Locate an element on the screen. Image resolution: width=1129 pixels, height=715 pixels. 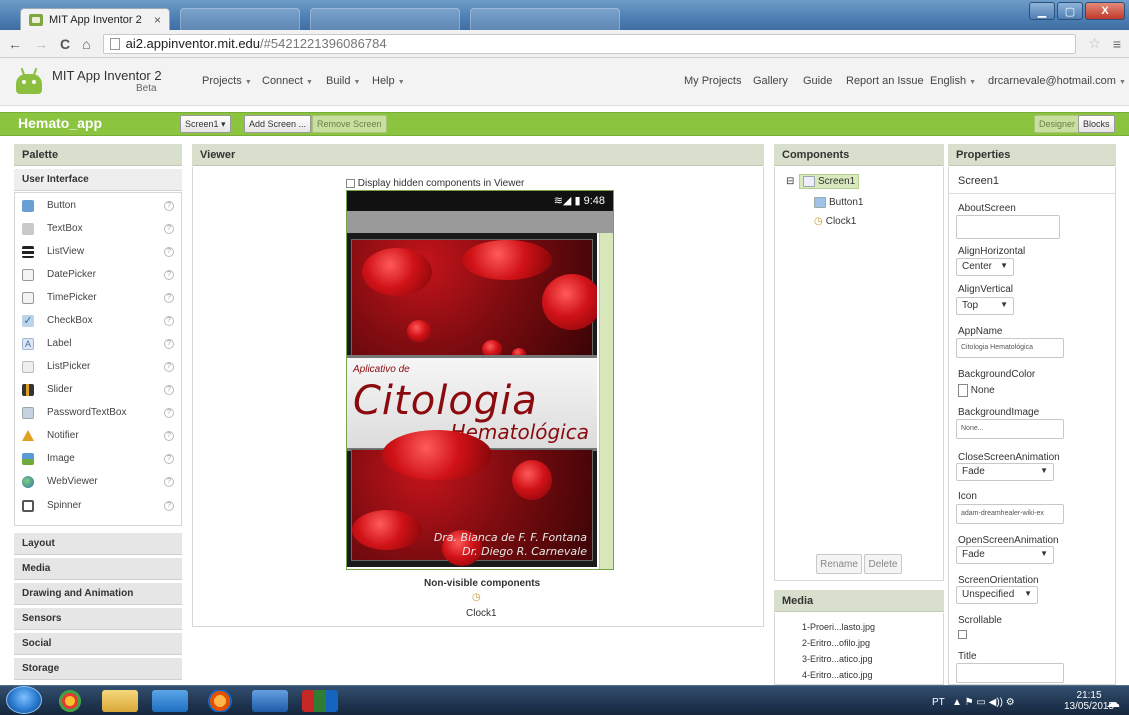
tree-node-screen1: Screen1 is located at coordinates (829, 181).